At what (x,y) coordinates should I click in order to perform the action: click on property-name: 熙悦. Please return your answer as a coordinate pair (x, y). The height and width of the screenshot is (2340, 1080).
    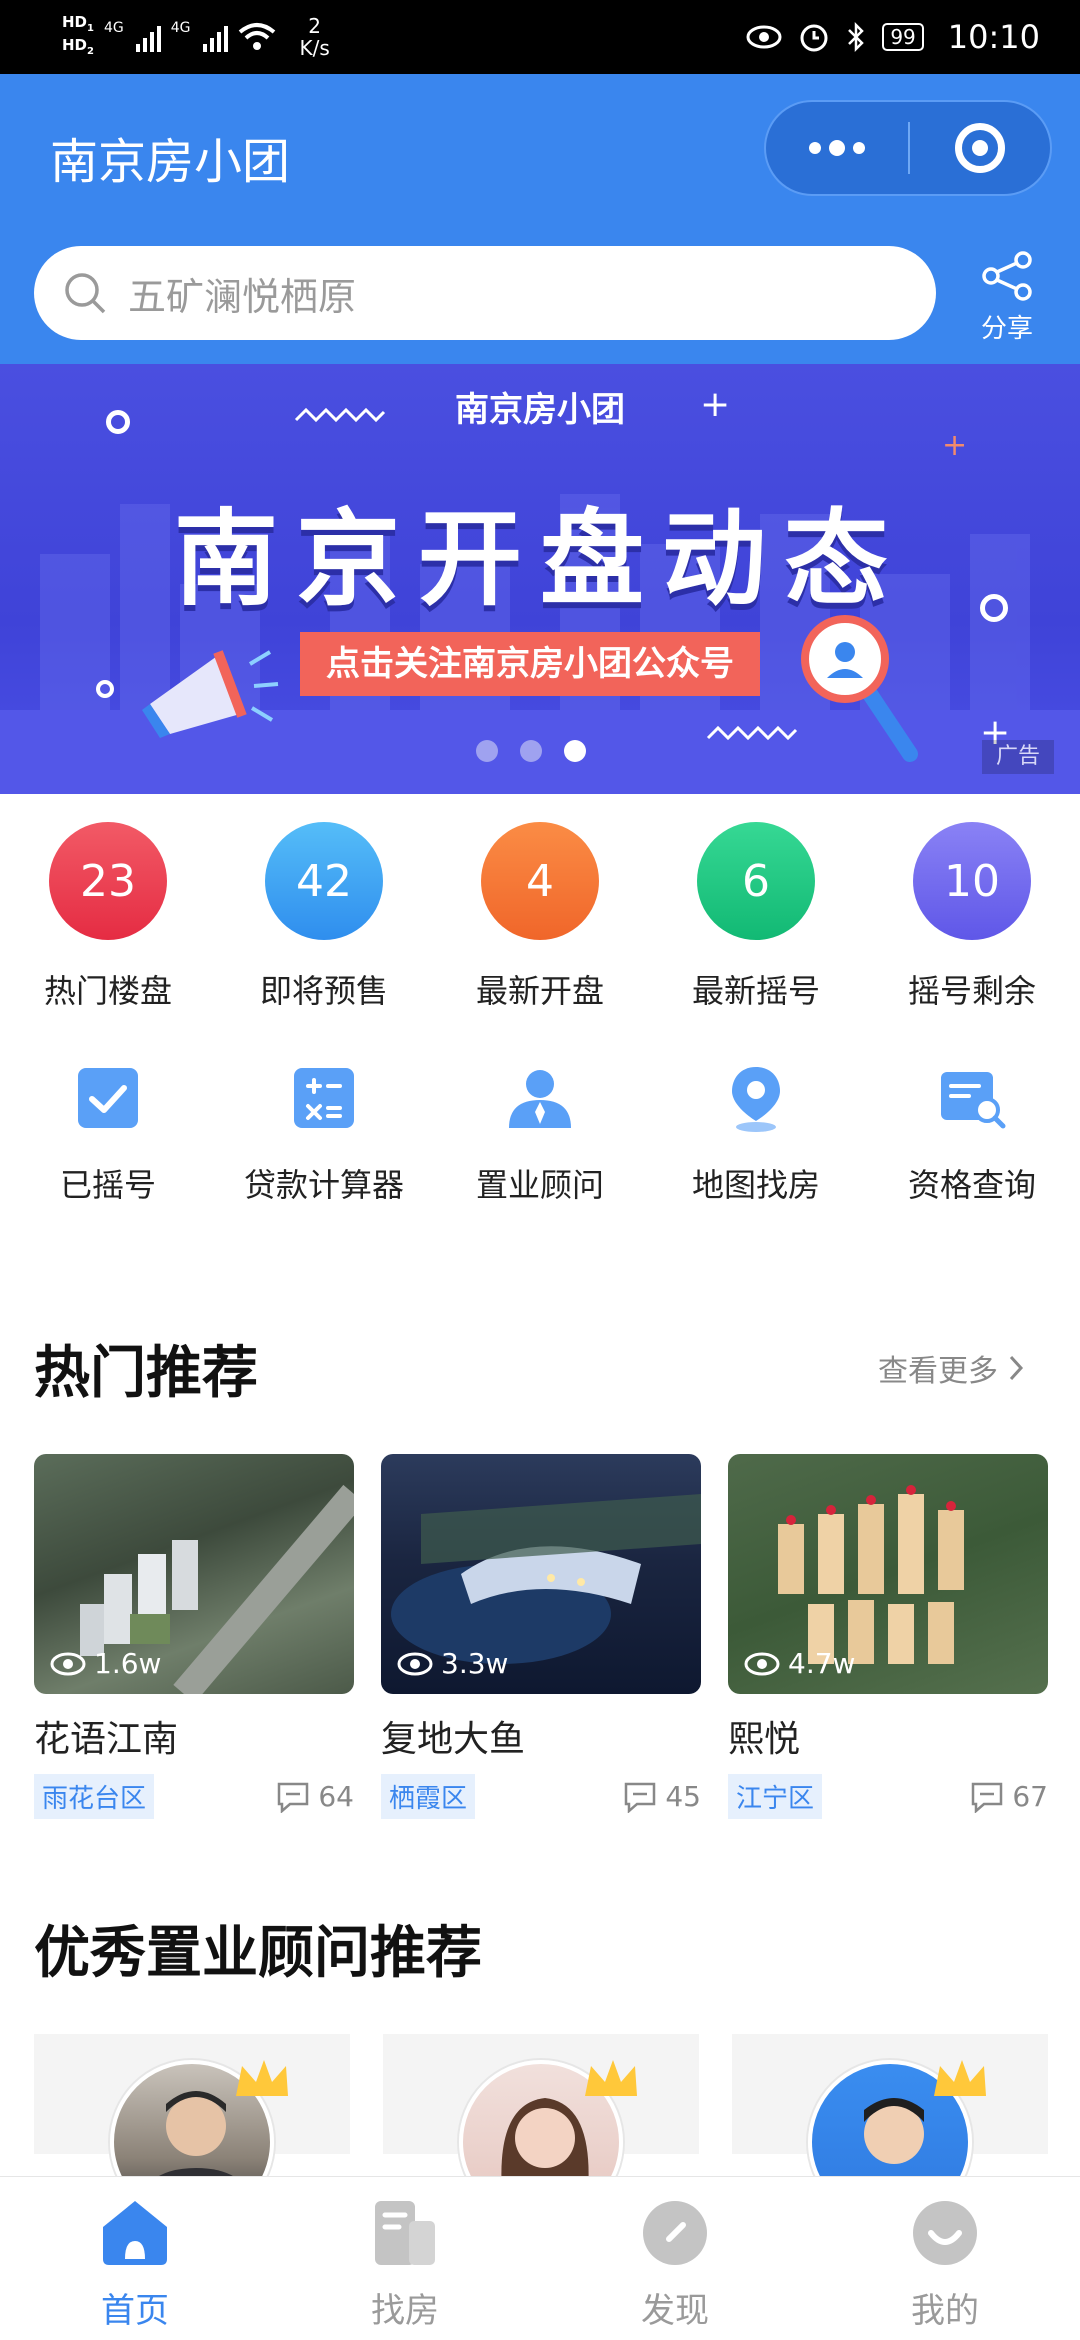
    Looking at the image, I should click on (764, 1739).